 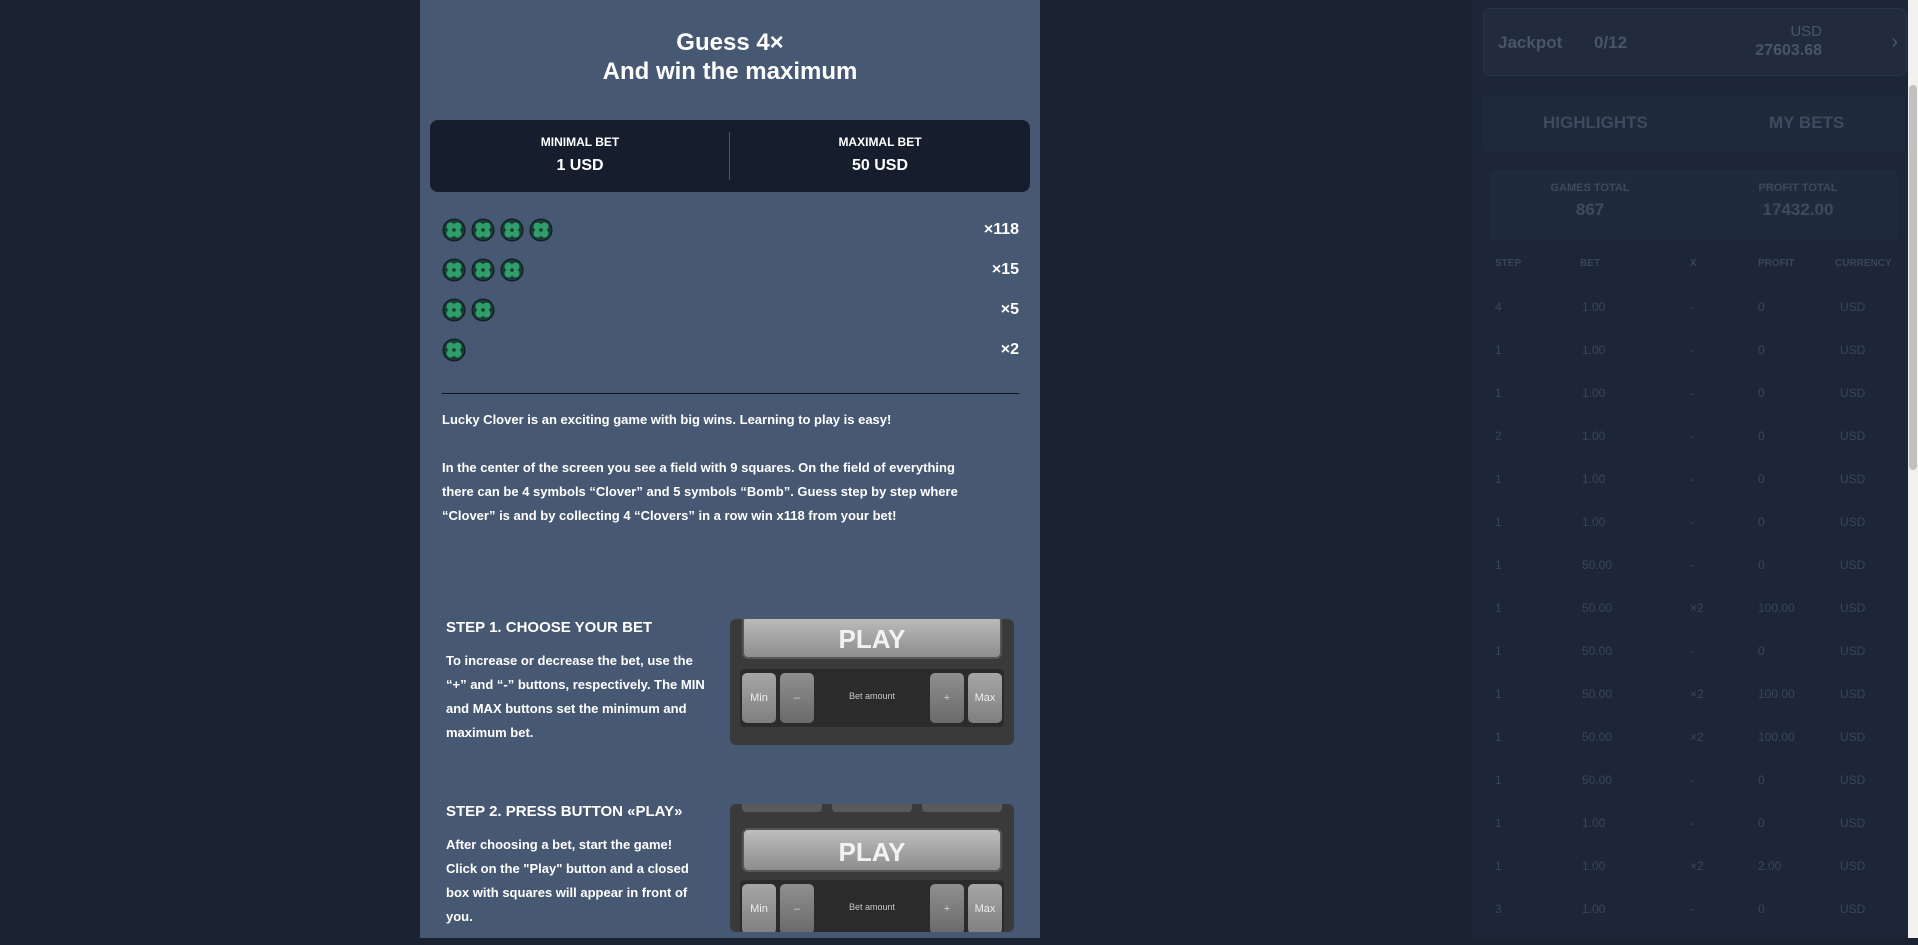 What do you see at coordinates (559, 844) in the screenshot?
I see `step2-line-1: After choosing a bet, start the game!` at bounding box center [559, 844].